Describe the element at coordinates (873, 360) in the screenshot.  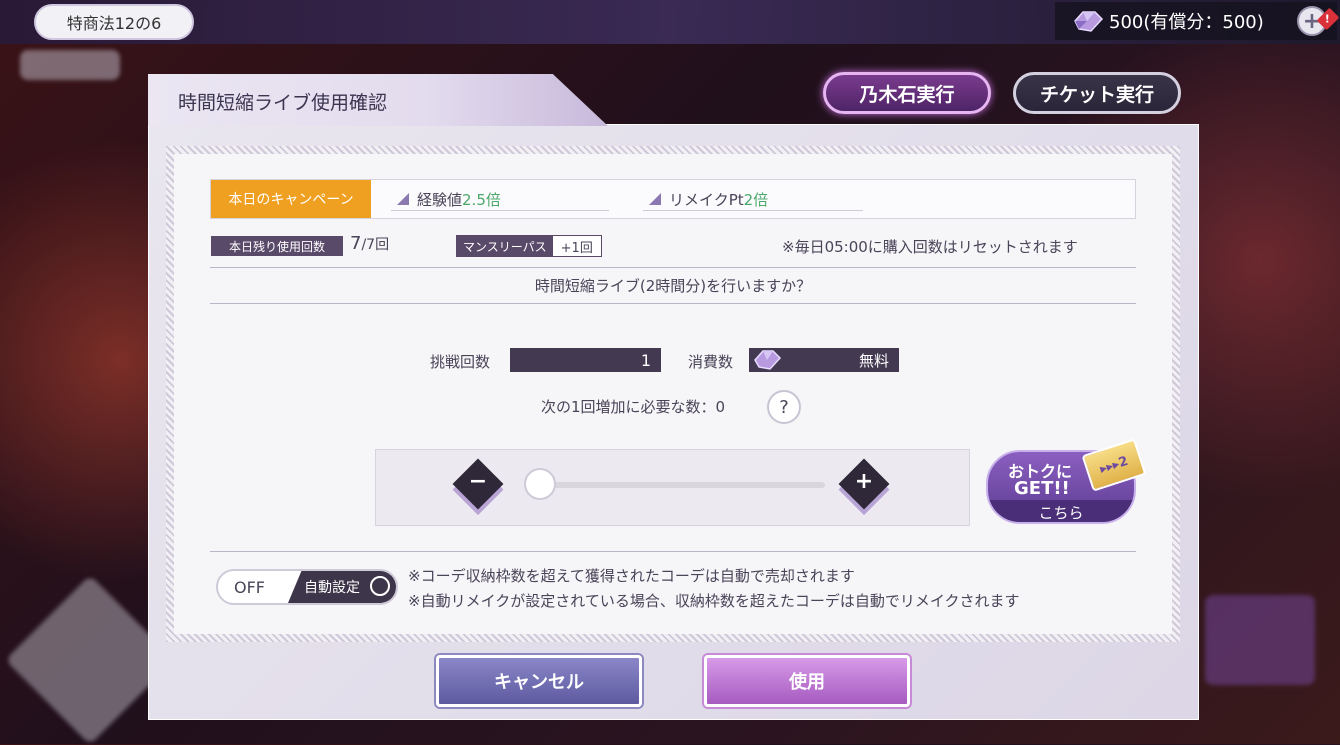
I see `cost-value: 無料` at that location.